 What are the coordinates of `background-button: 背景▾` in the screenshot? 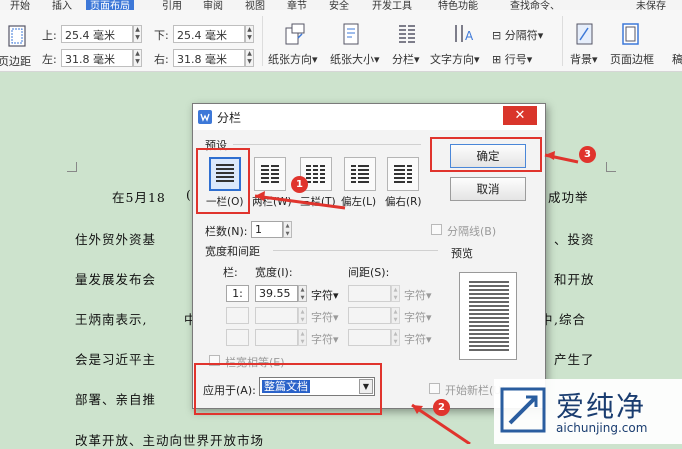 It's located at (584, 59).